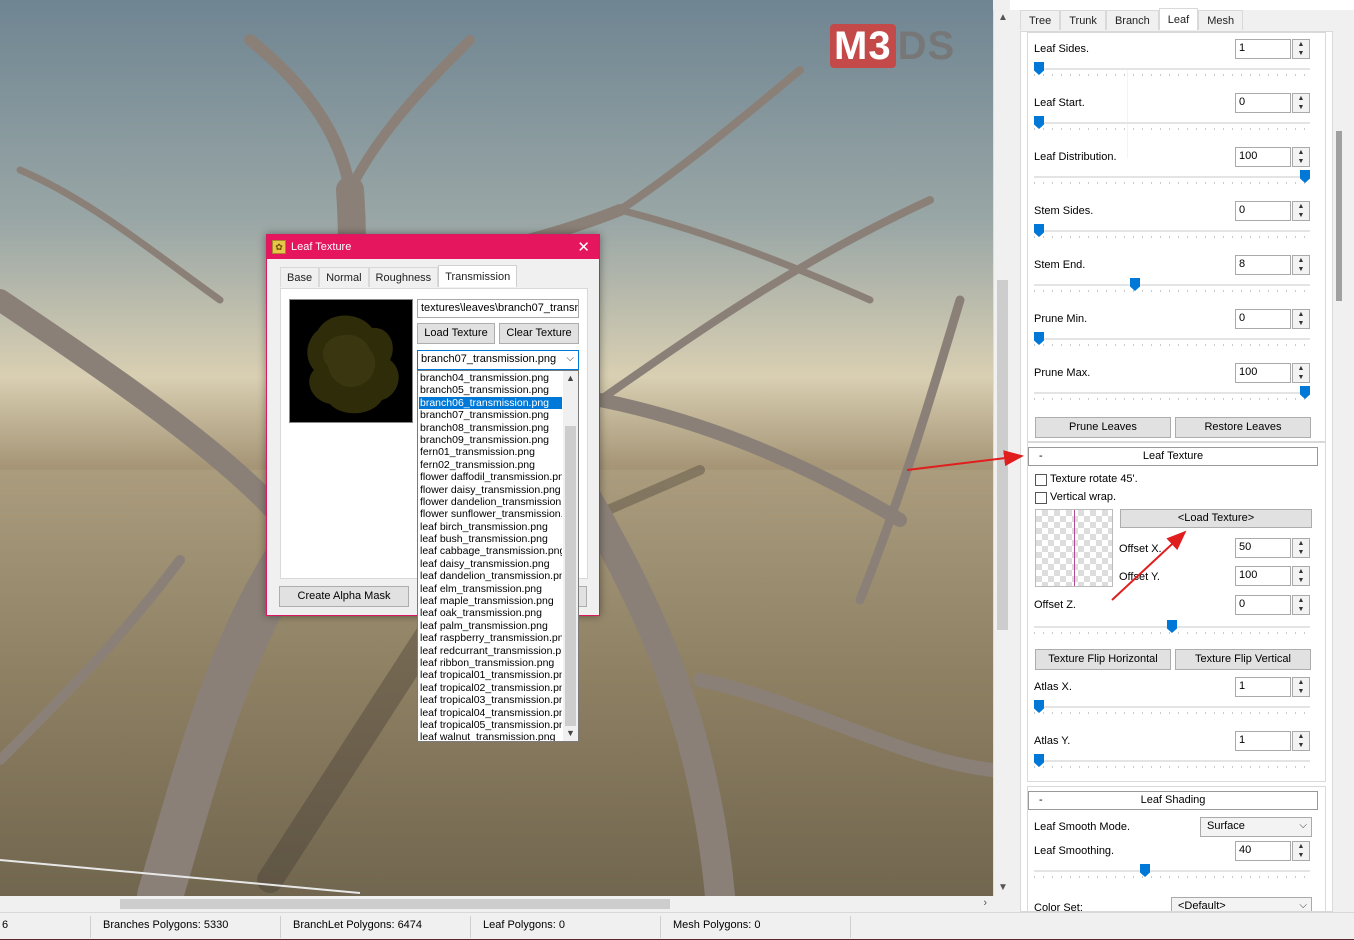 The width and height of the screenshot is (1354, 940). I want to click on stem-end-value: 8, so click(1263, 265).